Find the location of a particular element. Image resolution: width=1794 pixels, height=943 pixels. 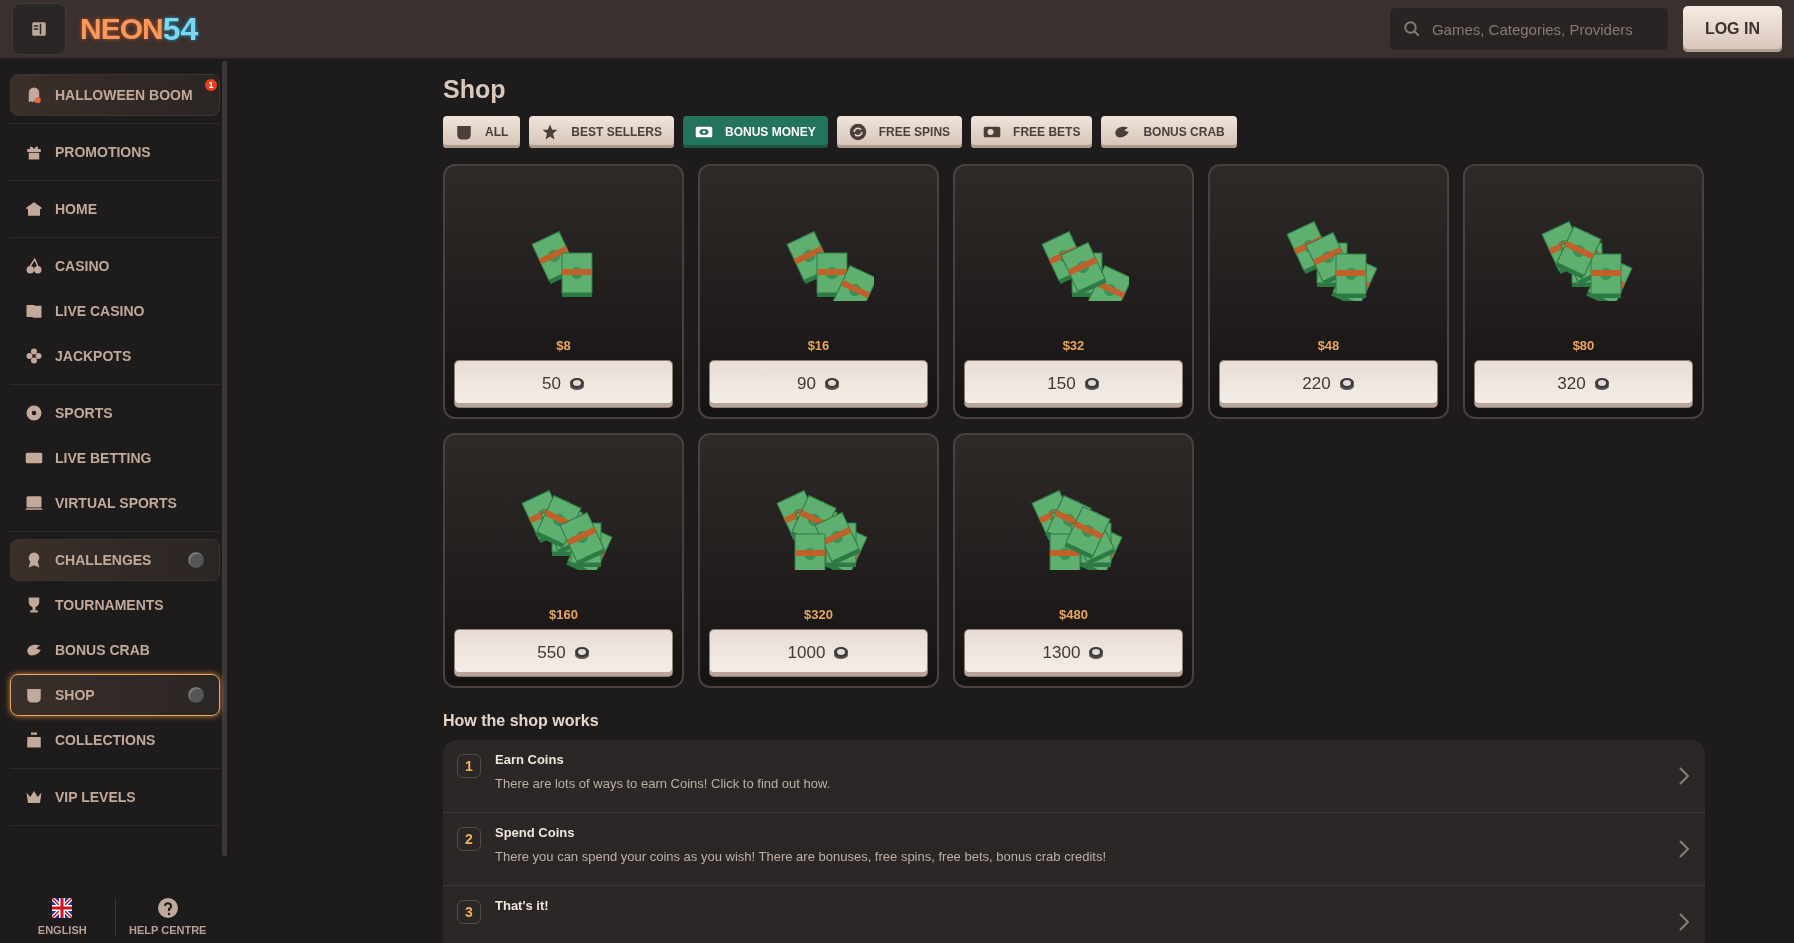

sidebar-item: SHOP is located at coordinates (115, 695).